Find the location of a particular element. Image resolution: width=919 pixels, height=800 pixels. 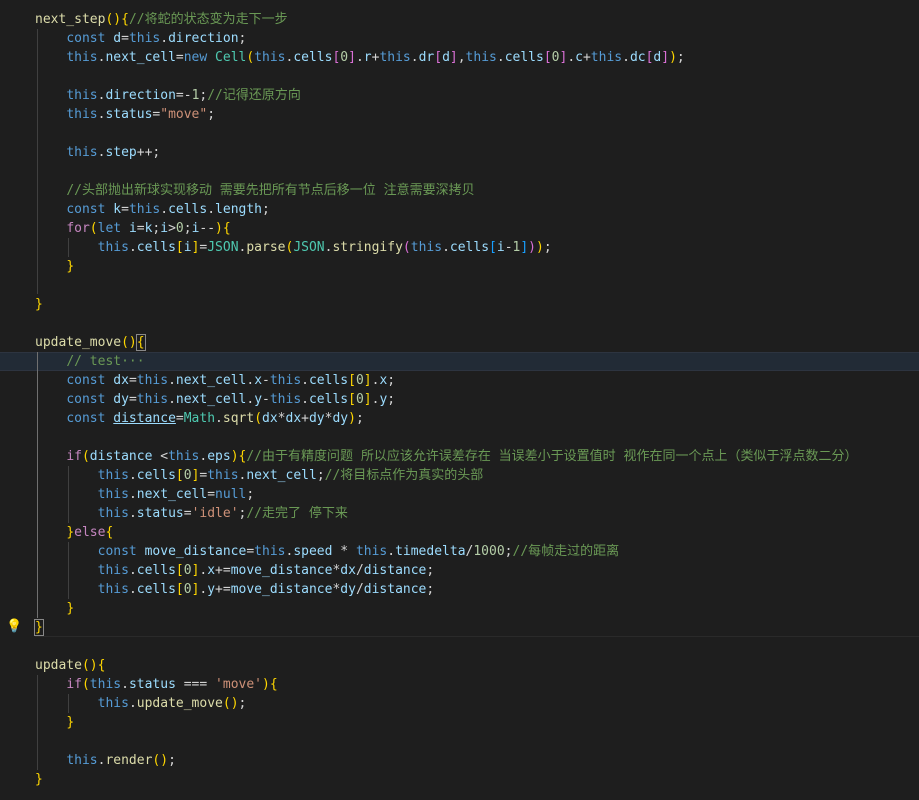

code-line: update(){ is located at coordinates (70, 665).